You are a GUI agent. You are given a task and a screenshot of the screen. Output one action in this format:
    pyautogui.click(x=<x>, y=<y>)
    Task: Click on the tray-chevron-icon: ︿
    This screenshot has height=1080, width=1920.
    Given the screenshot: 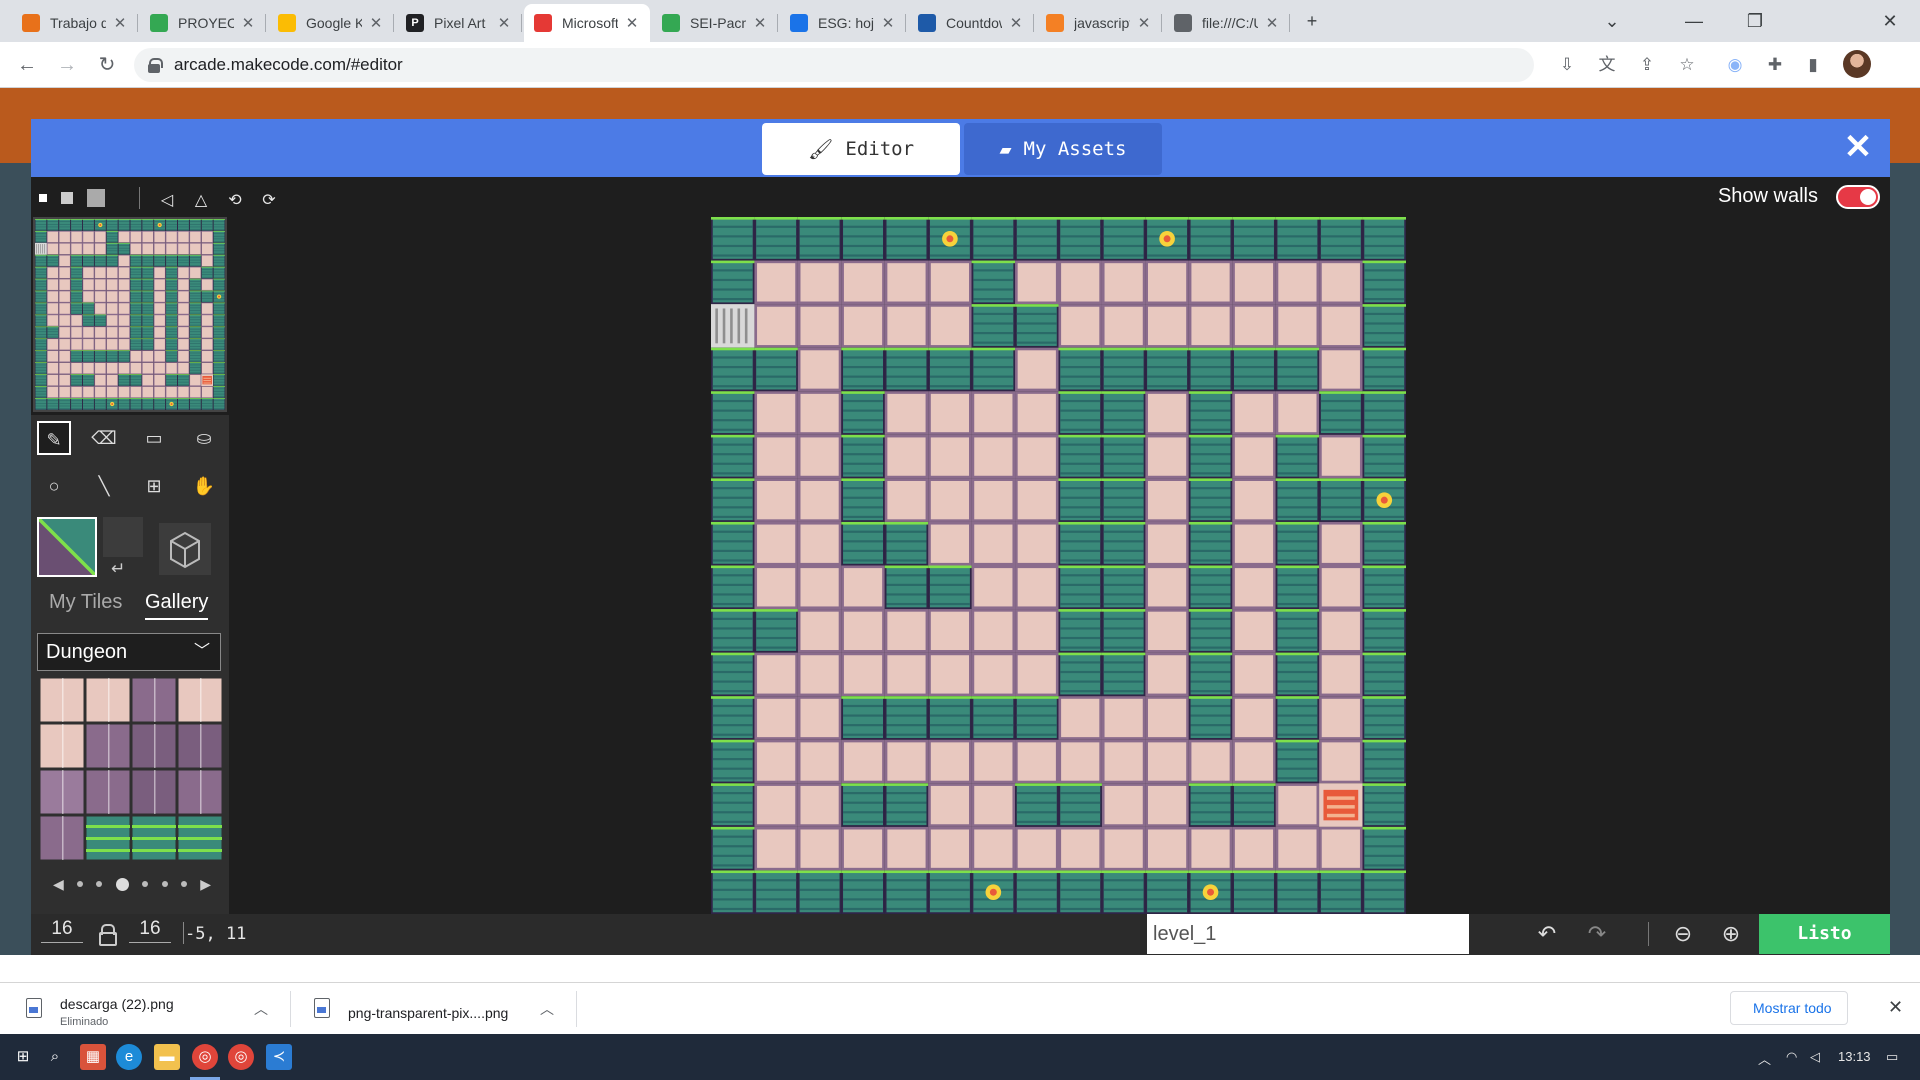 What is the action you would take?
    pyautogui.click(x=1764, y=1058)
    